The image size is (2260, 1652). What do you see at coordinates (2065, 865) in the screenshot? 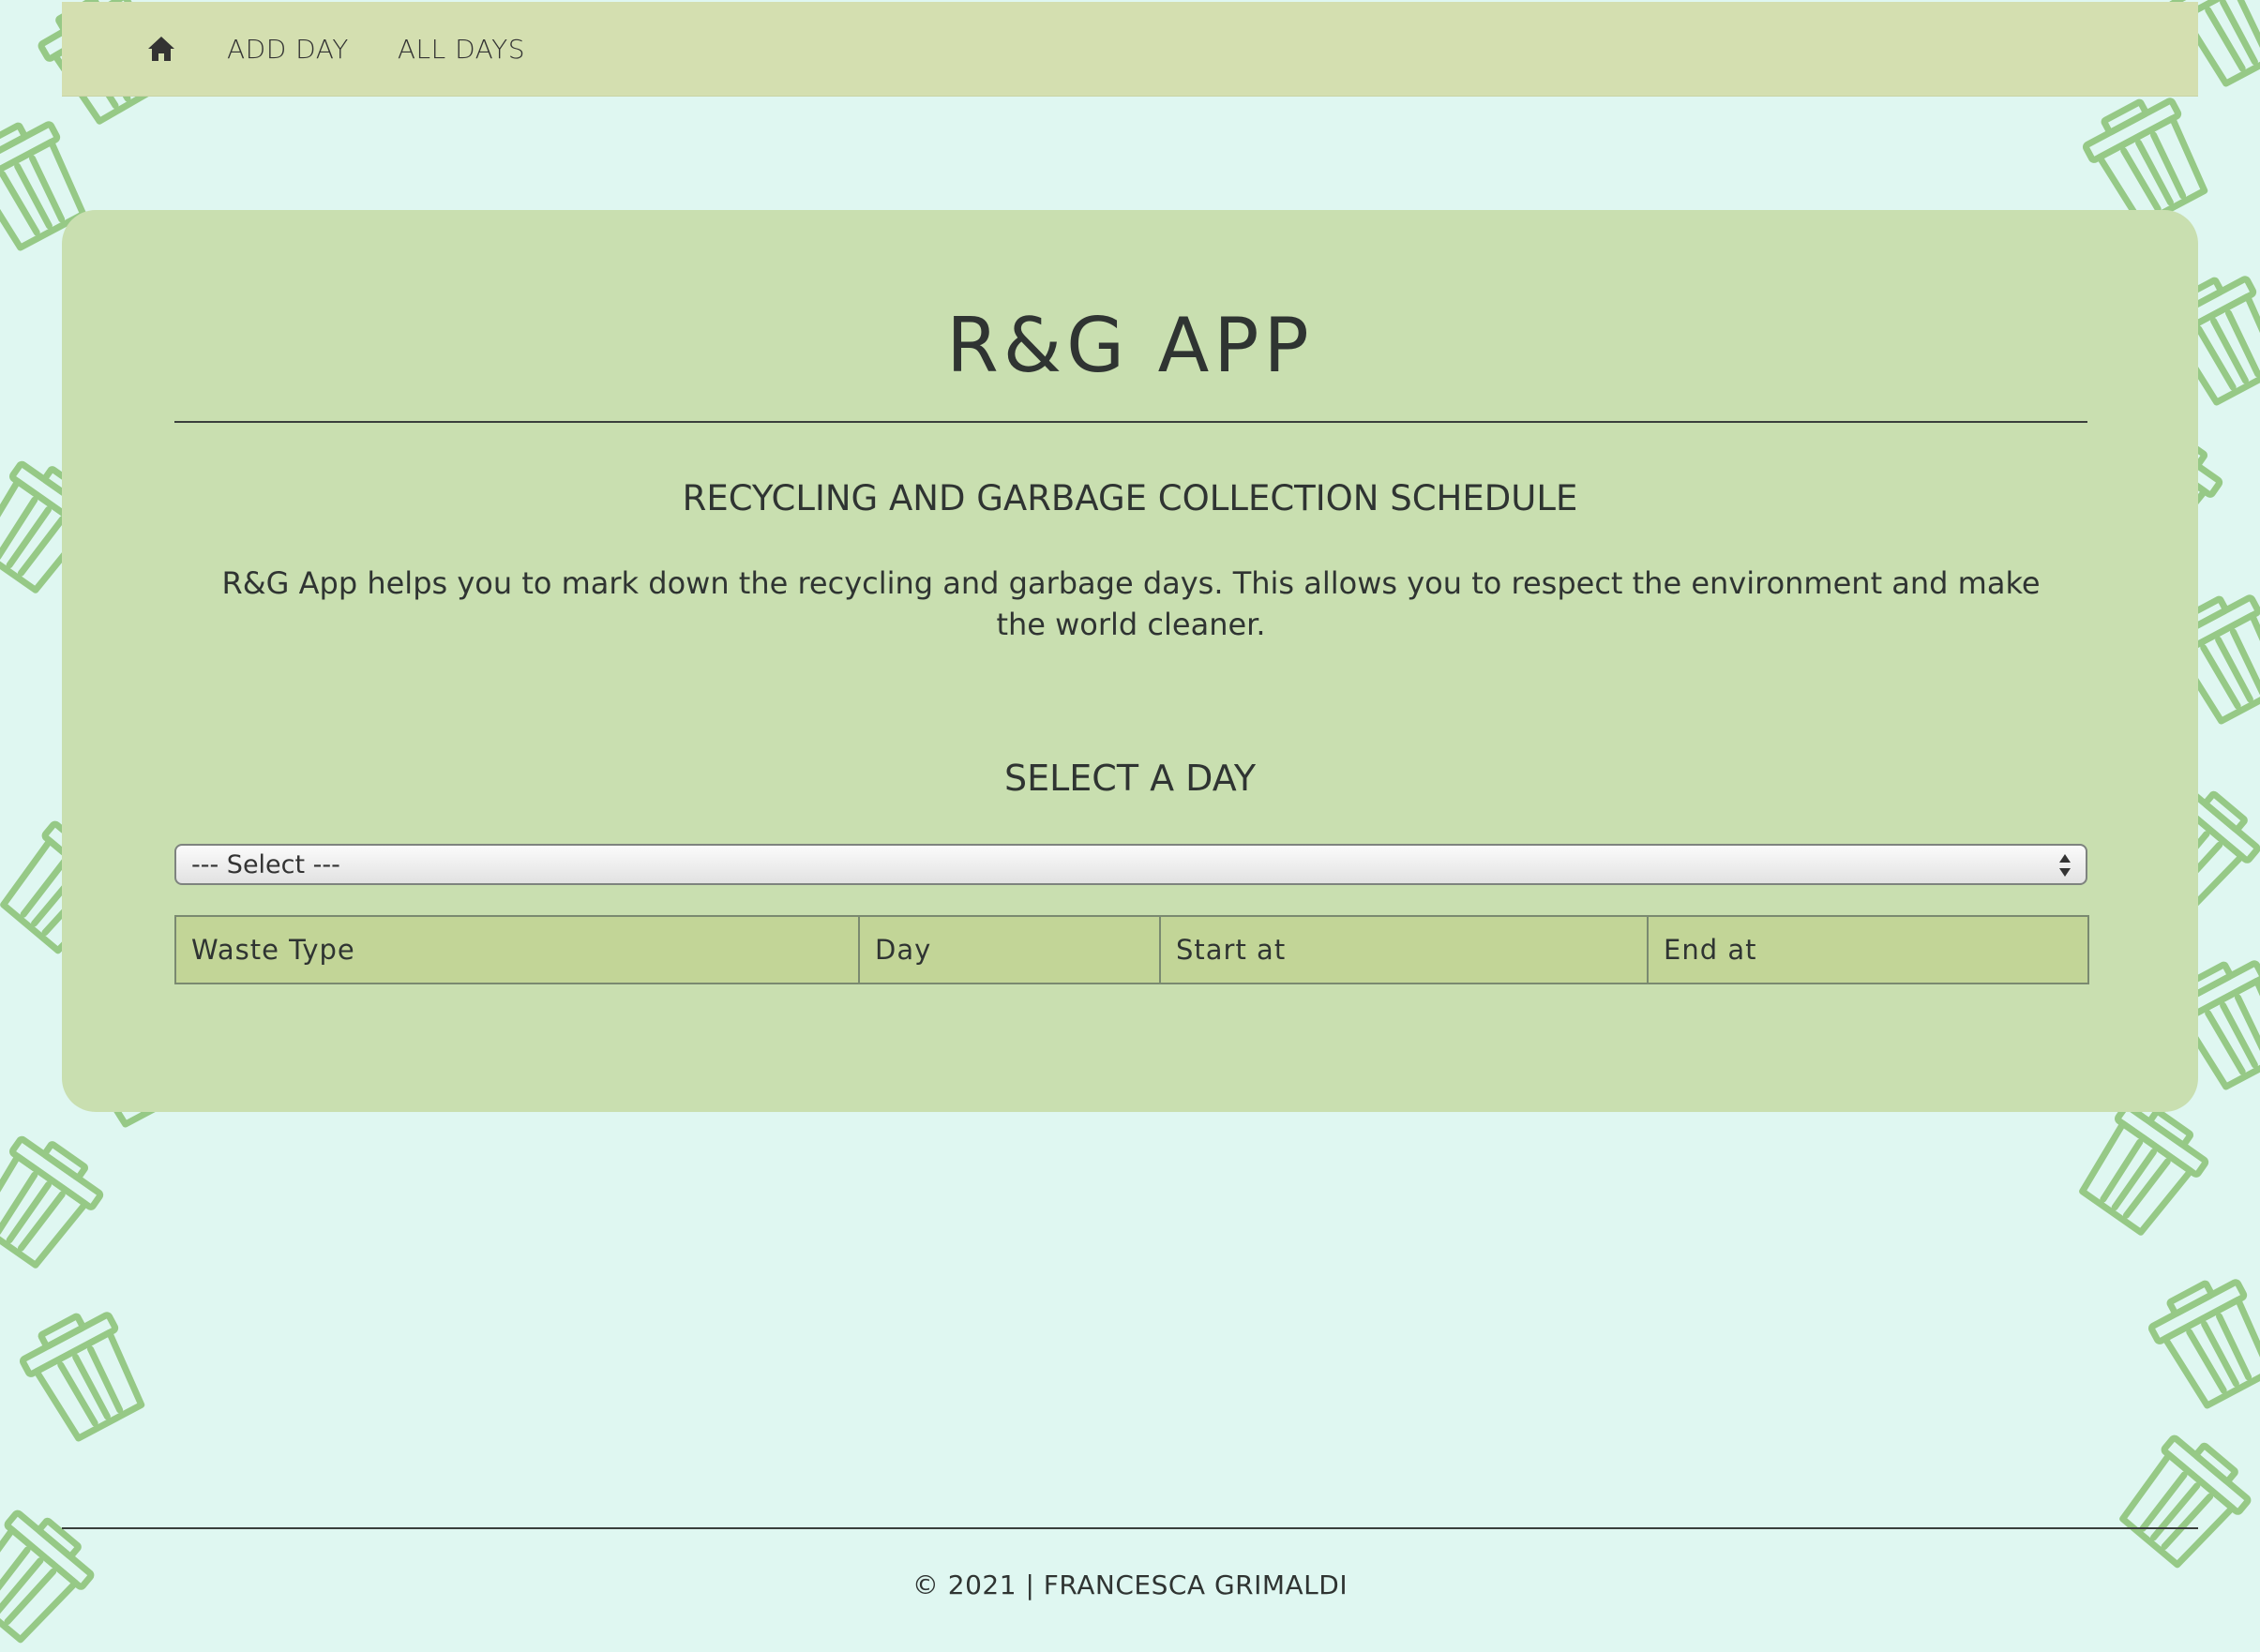
I see `select-arrows-icon` at bounding box center [2065, 865].